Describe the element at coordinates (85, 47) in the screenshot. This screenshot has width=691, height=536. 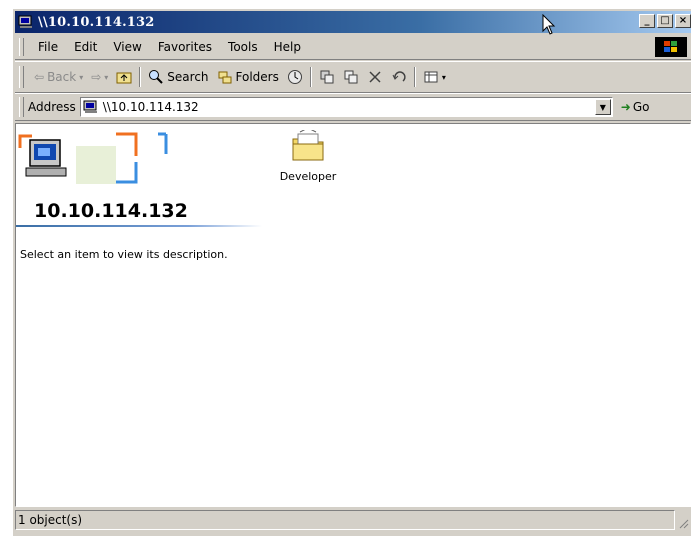
I see `menu-edit: Edit` at that location.